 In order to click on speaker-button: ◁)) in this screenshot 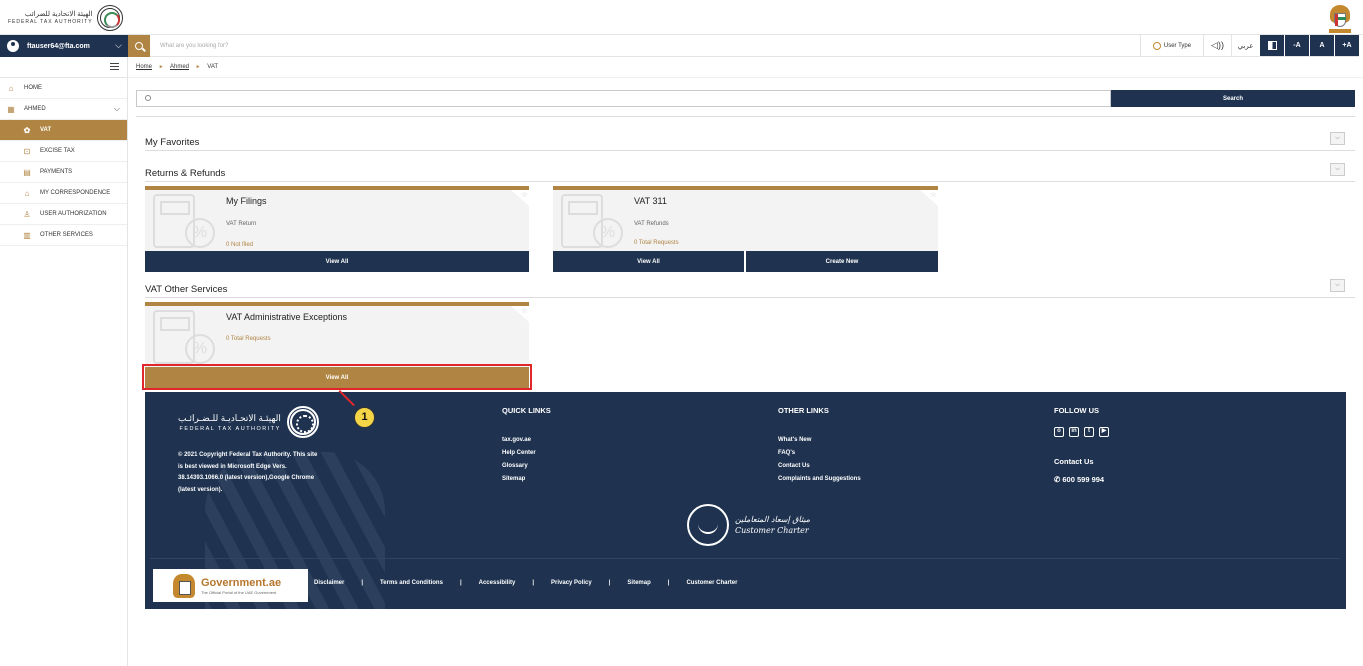, I will do `click(1217, 46)`.